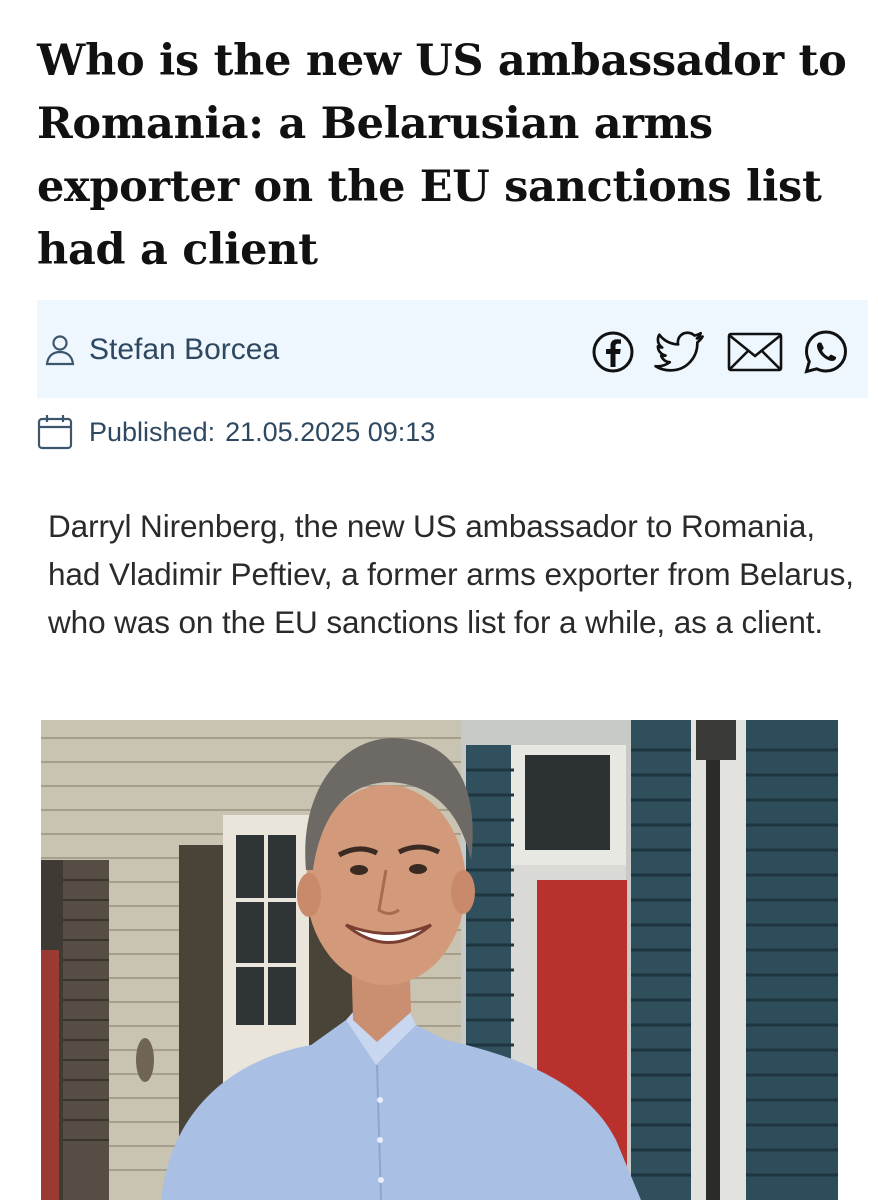 This screenshot has height=1200, width=878. I want to click on facebook-icon, so click(613, 352).